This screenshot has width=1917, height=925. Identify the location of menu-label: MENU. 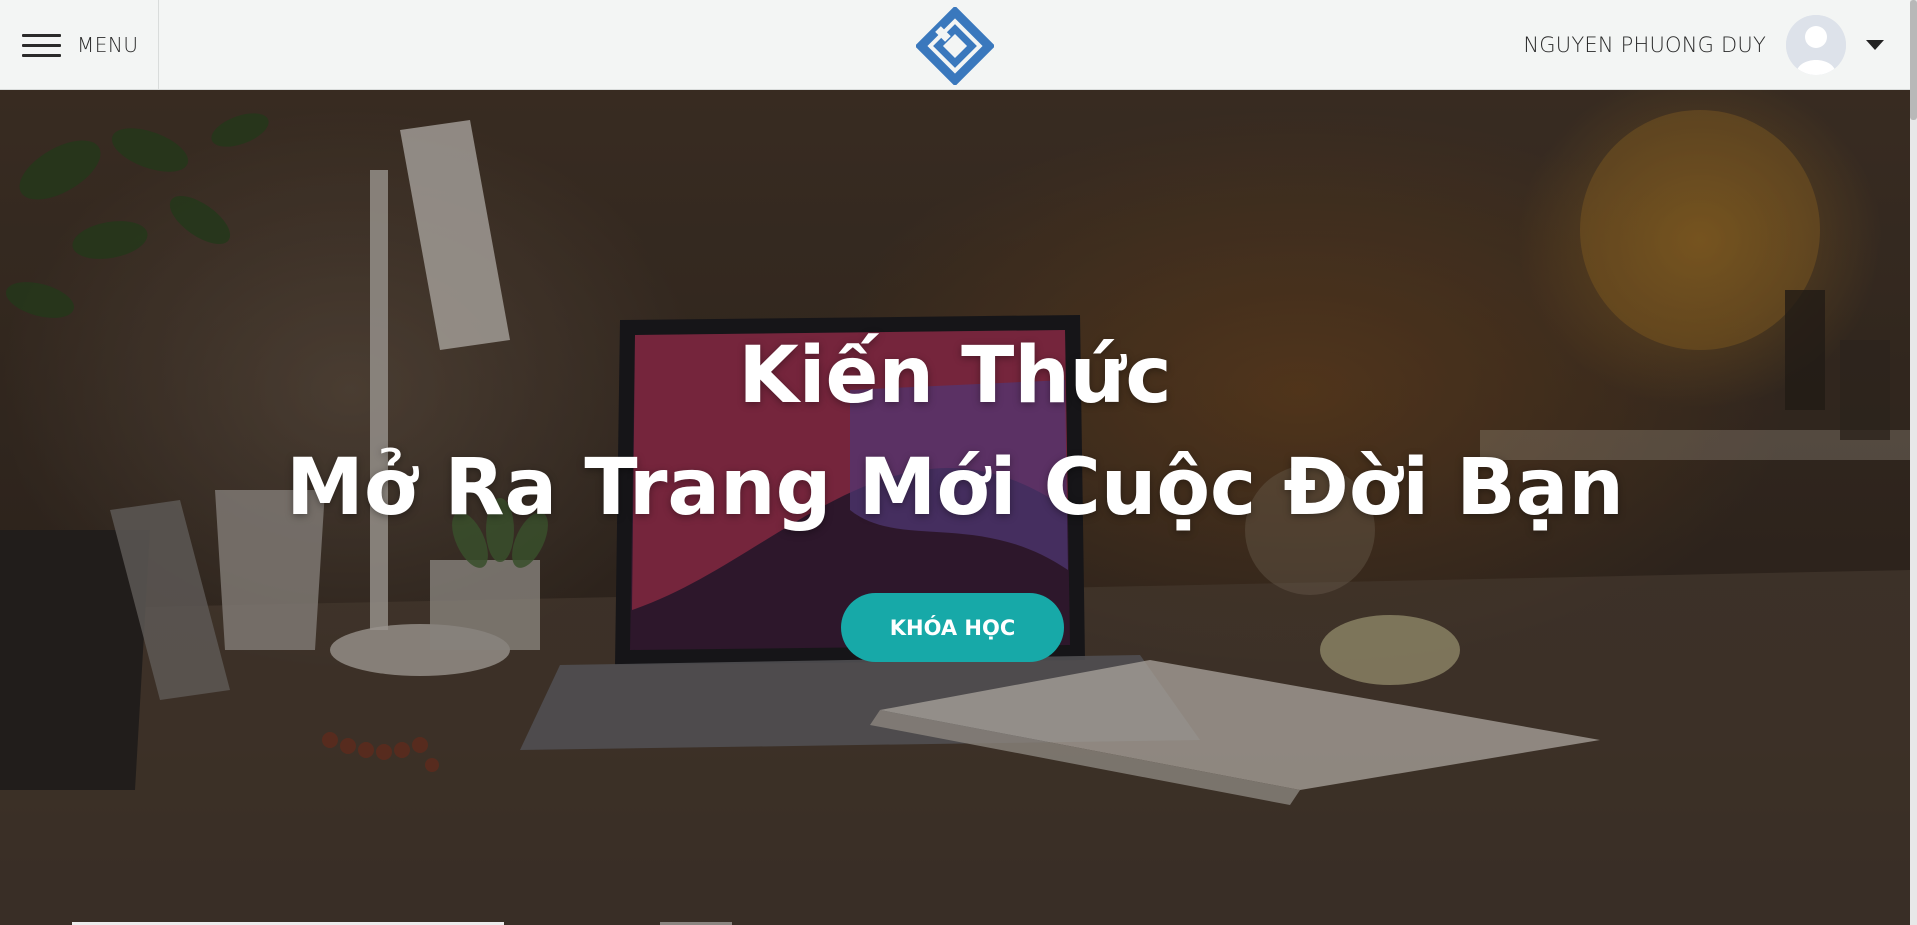
(108, 45).